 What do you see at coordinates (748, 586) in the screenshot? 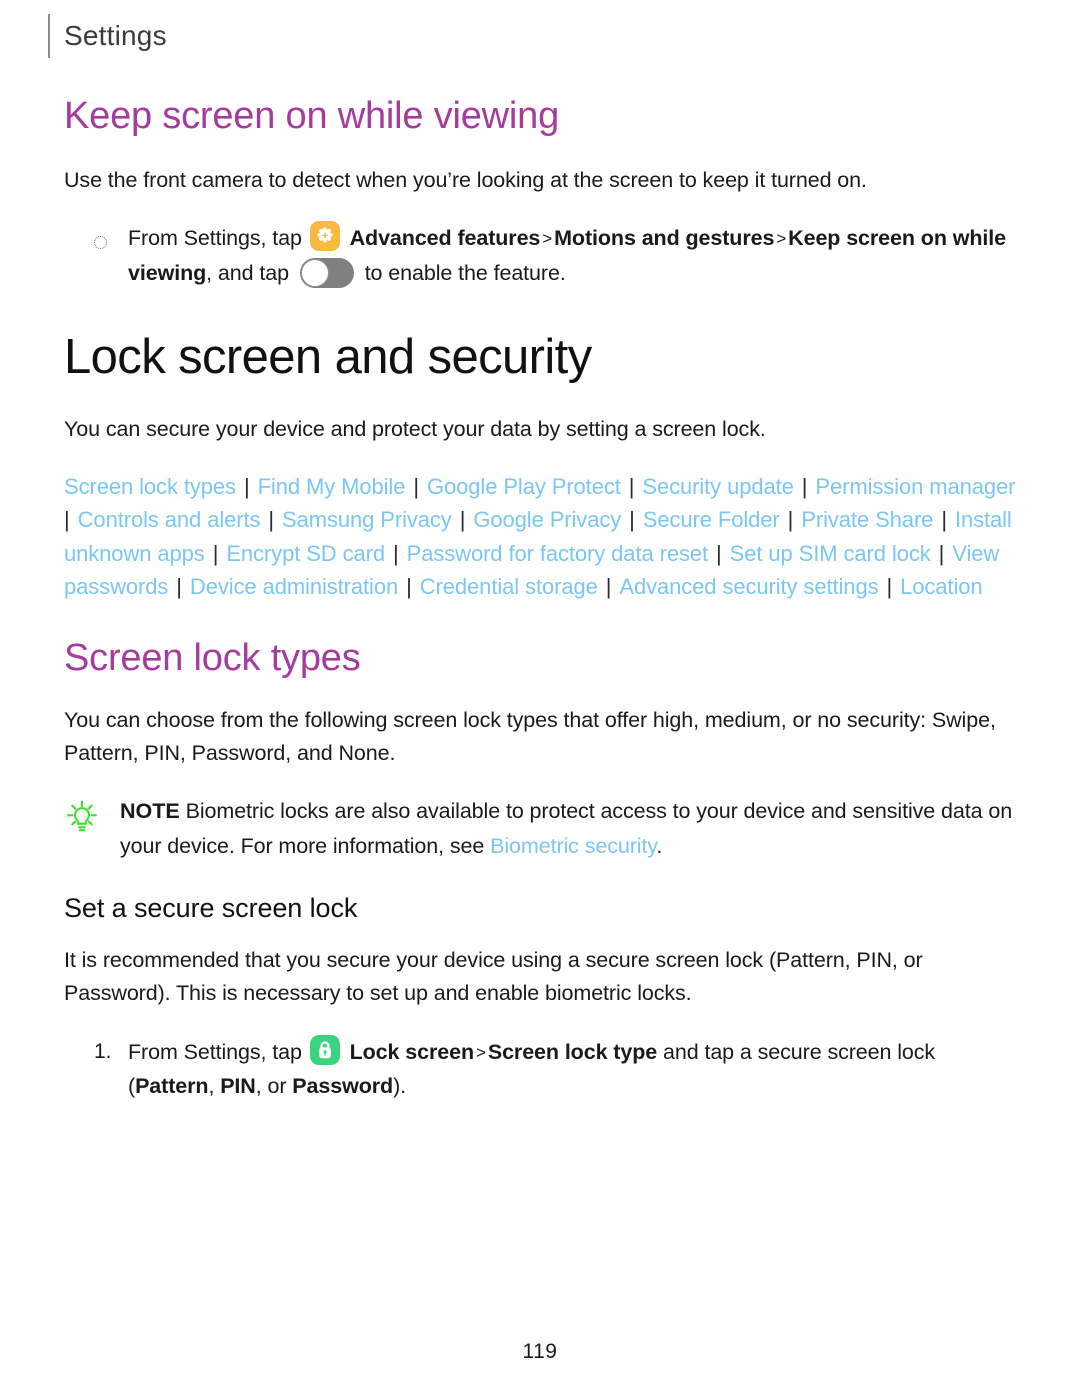
I see `link-advanced-security-settings: Advanced security settings` at bounding box center [748, 586].